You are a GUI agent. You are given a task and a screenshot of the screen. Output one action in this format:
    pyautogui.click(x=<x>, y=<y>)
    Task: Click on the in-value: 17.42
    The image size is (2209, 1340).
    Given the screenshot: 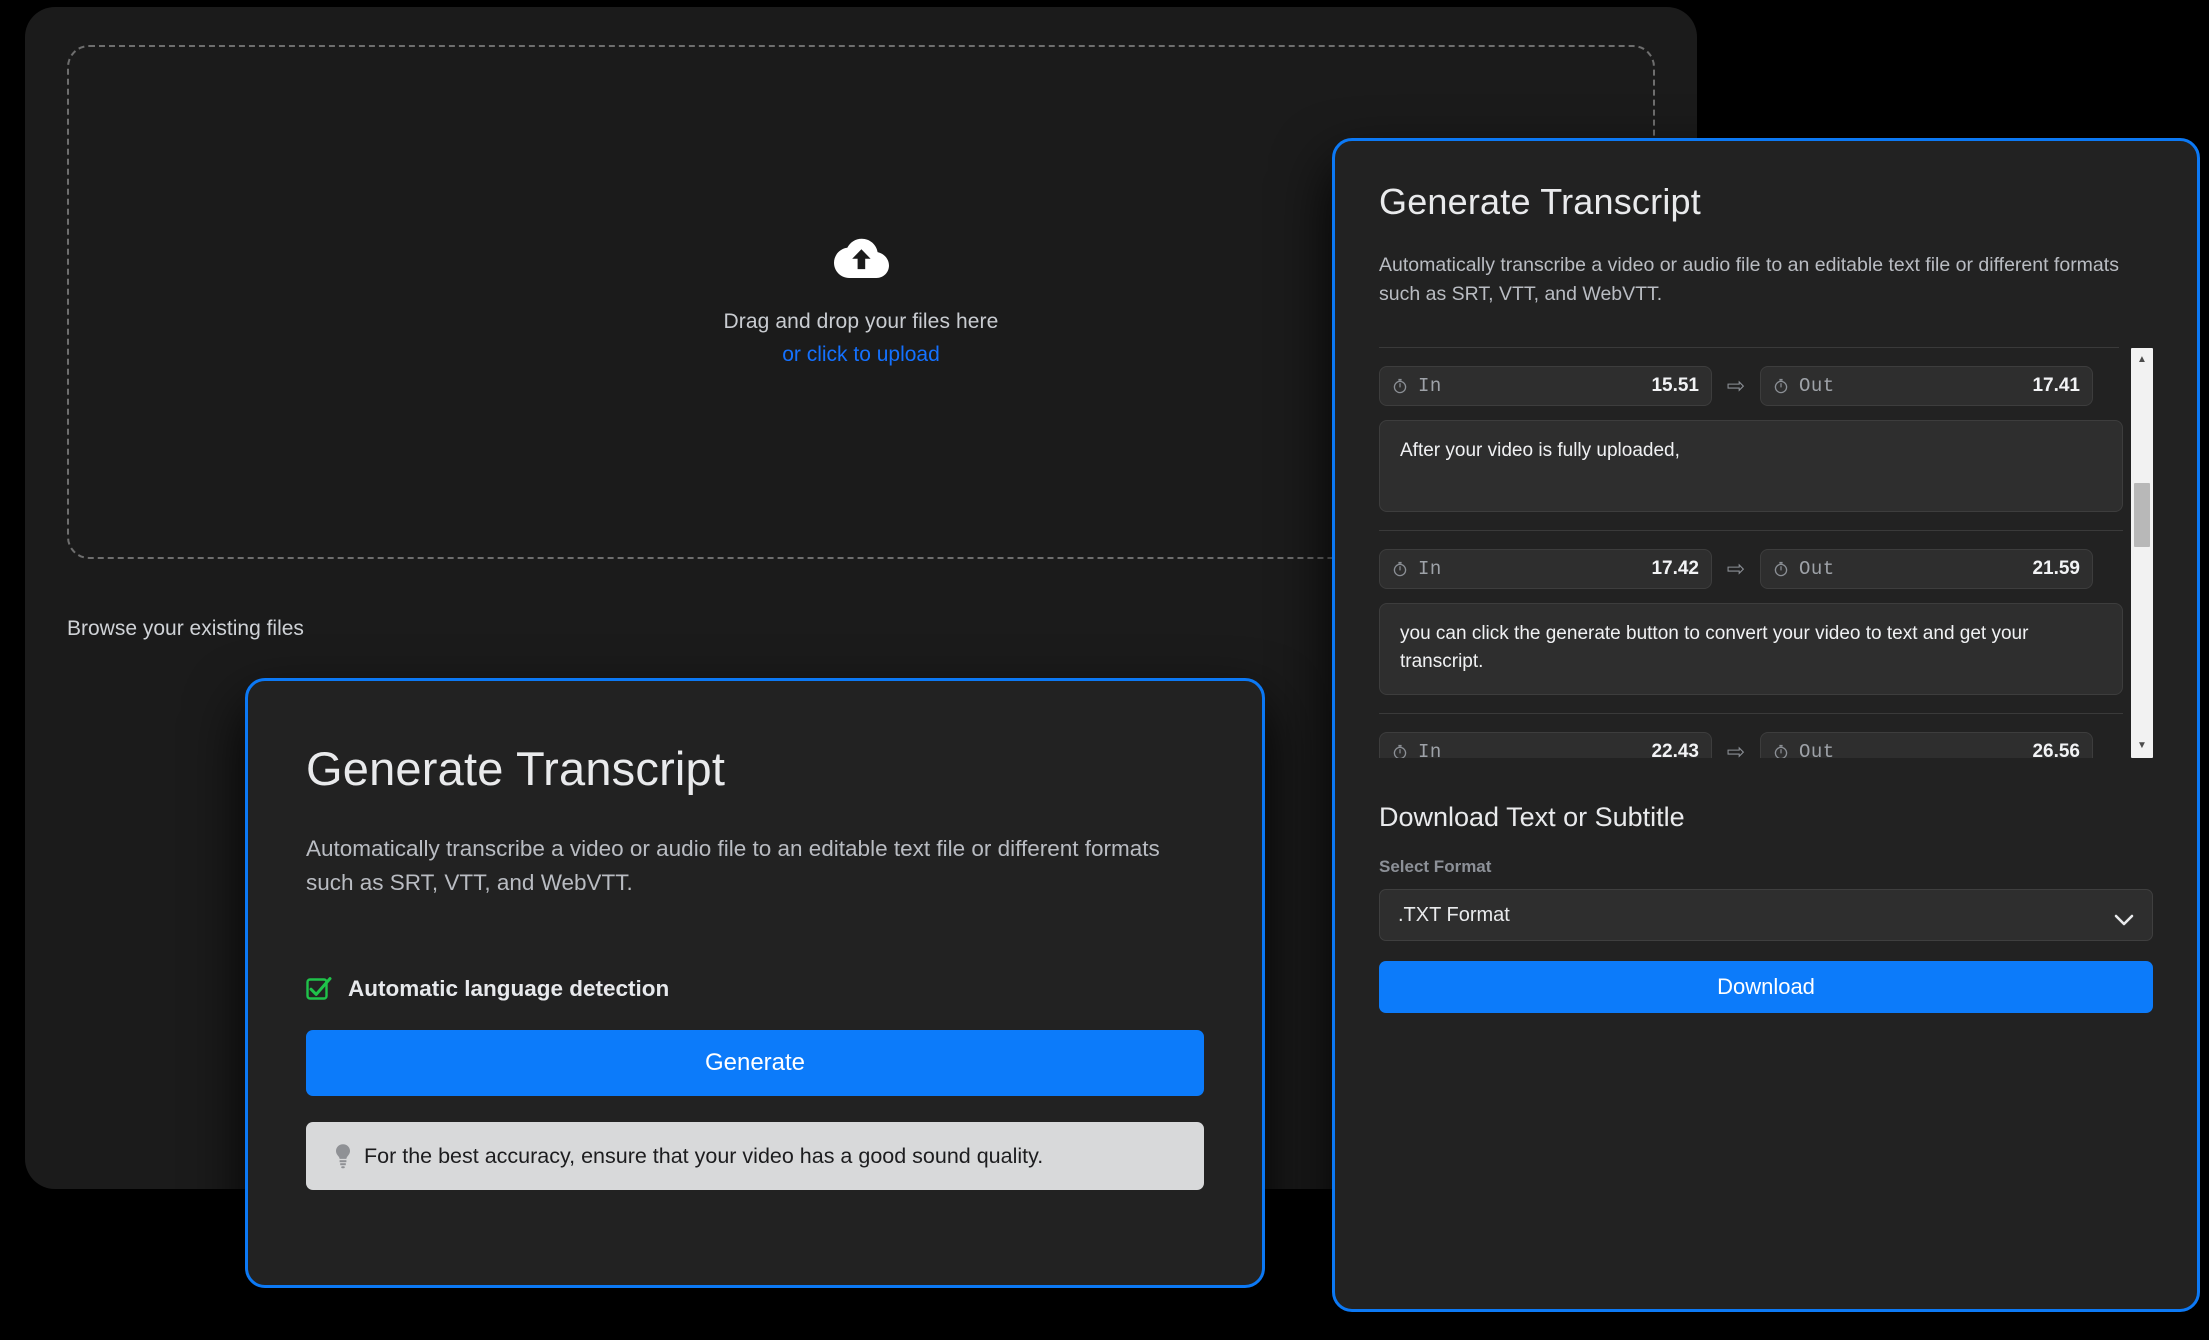 What is the action you would take?
    pyautogui.click(x=1675, y=568)
    